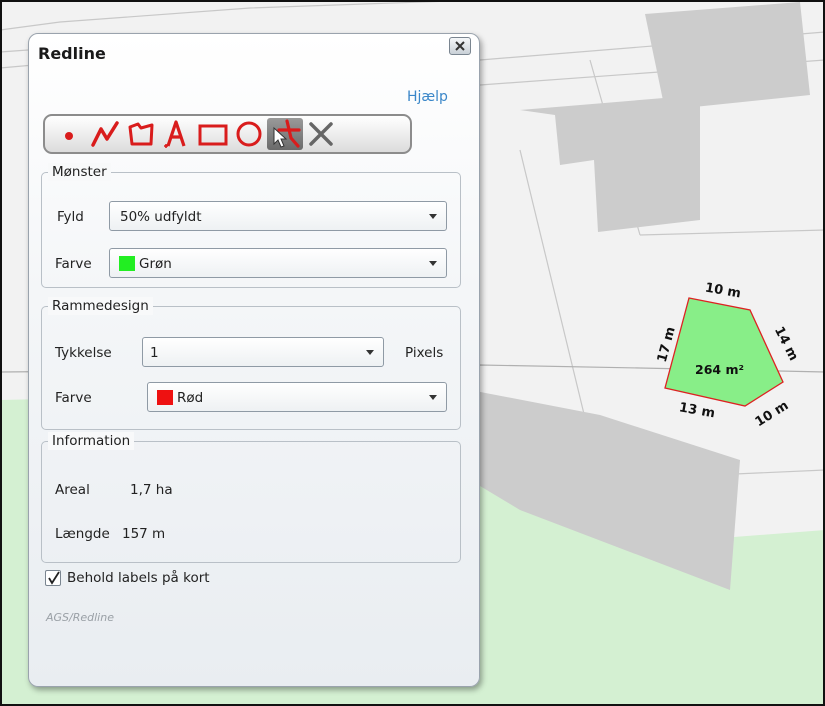 The height and width of the screenshot is (706, 825). I want to click on area-label: Areal, so click(72, 490).